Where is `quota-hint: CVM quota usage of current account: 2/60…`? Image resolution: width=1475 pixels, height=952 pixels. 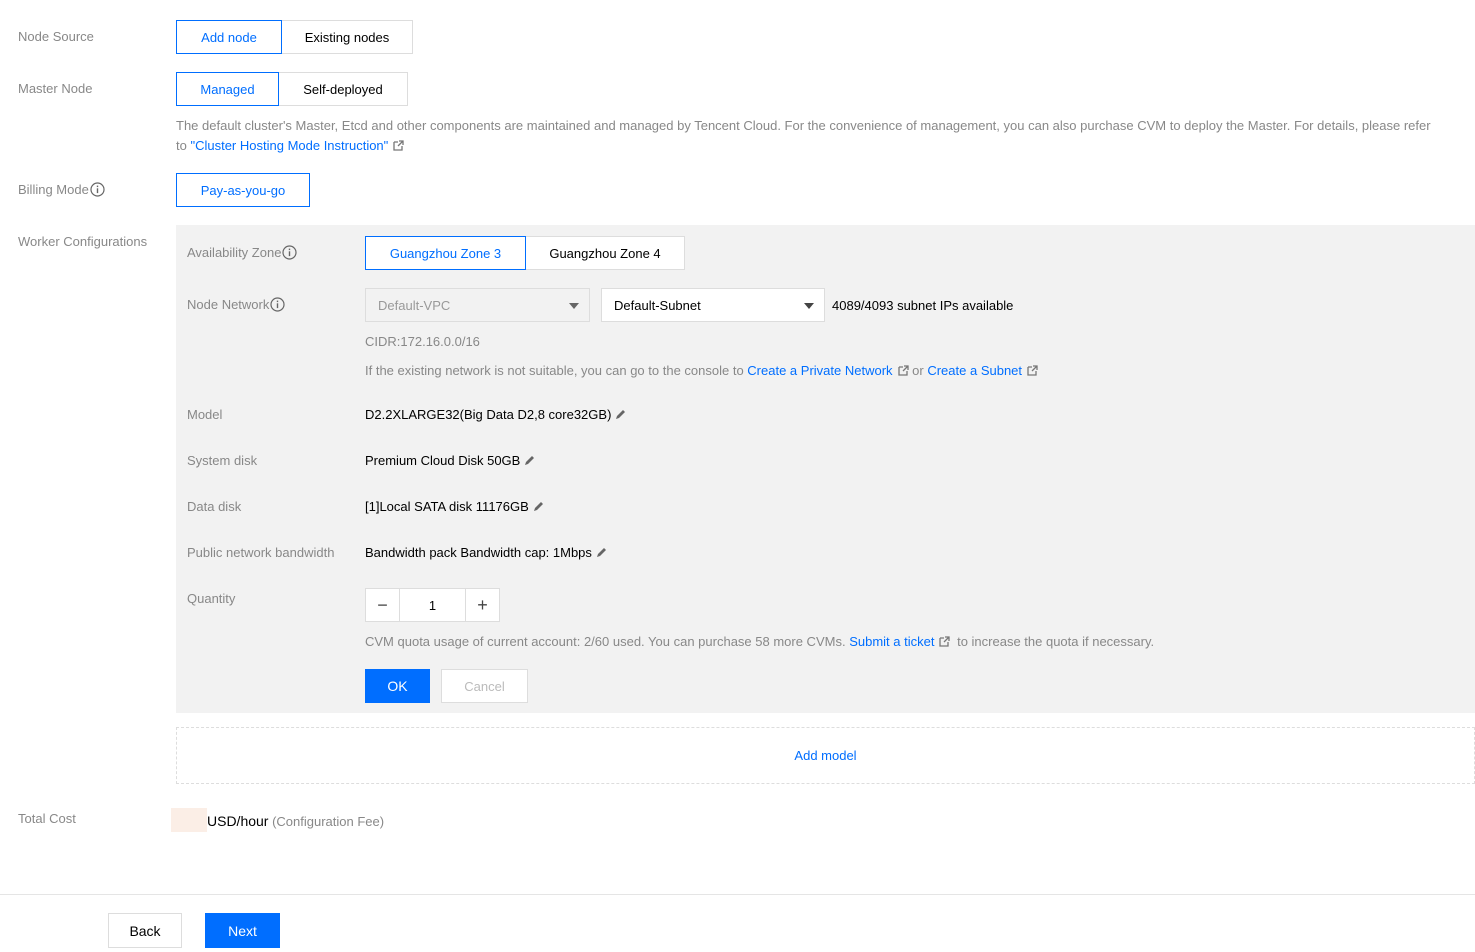
quota-hint: CVM quota usage of current account: 2/60… is located at coordinates (759, 641).